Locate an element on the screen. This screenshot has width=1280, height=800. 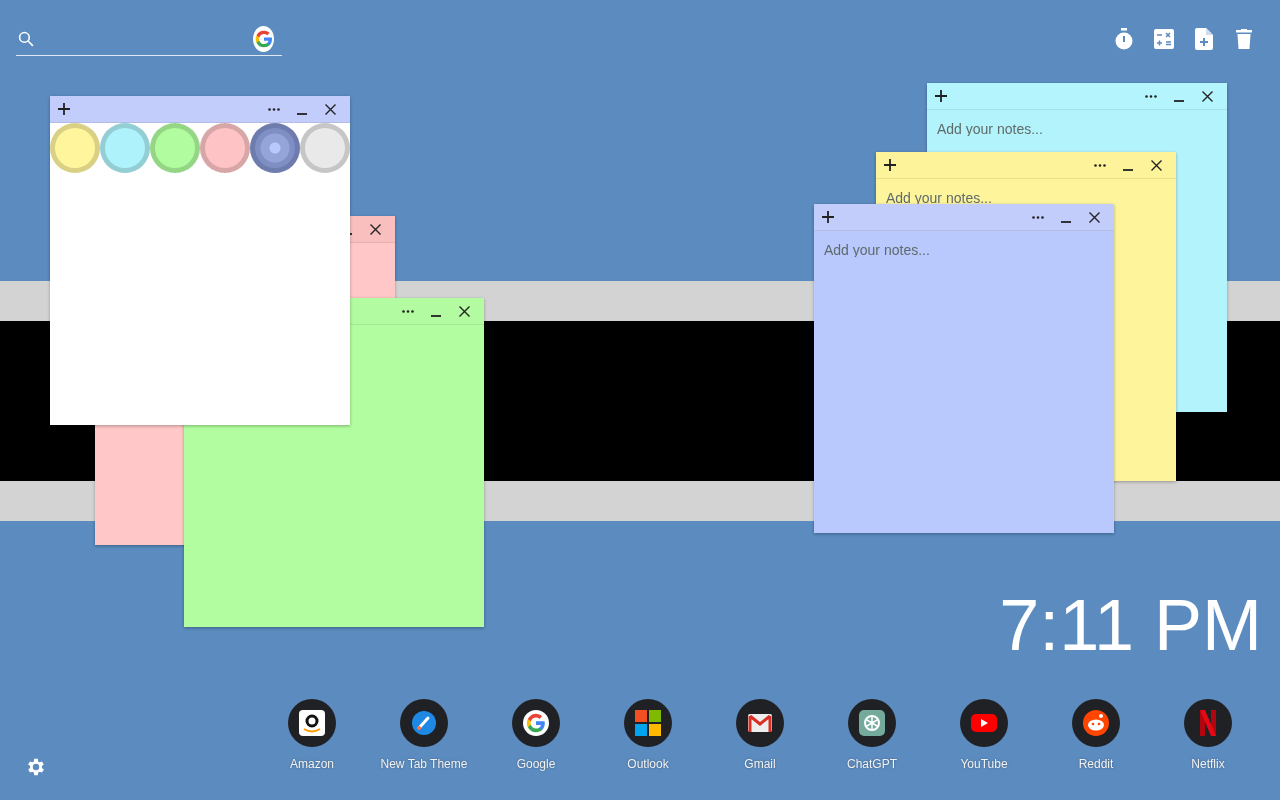
windows-icon is located at coordinates (648, 723).